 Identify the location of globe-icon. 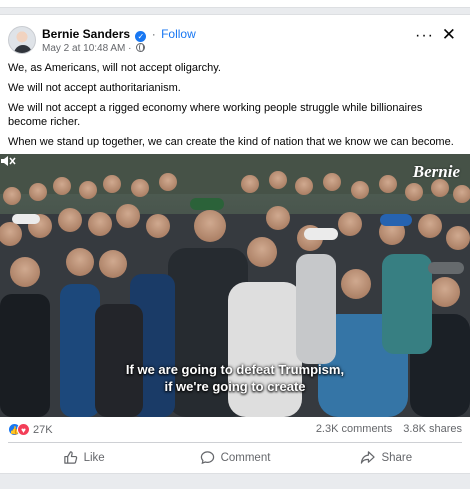
(141, 47).